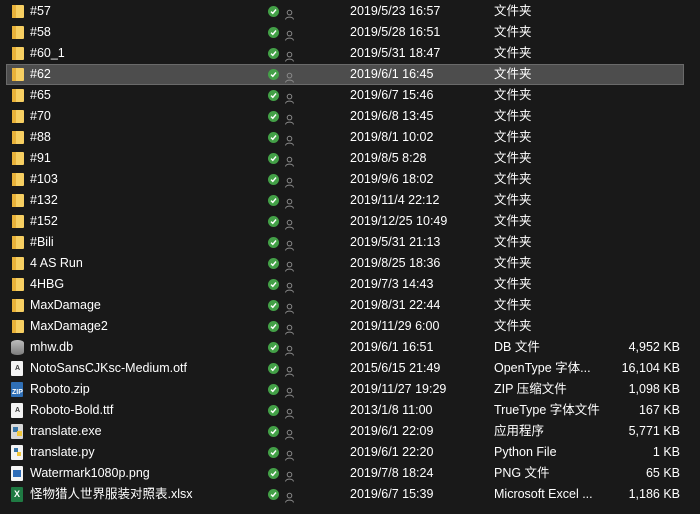  What do you see at coordinates (18, 494) in the screenshot?
I see `excel-file-icon: X` at bounding box center [18, 494].